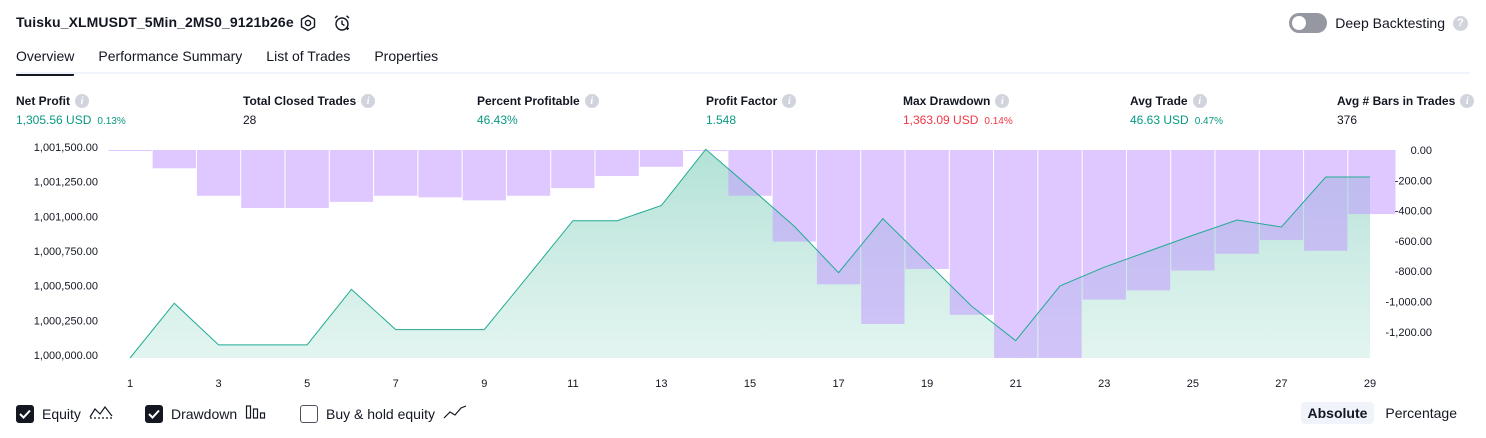  What do you see at coordinates (380, 413) in the screenshot?
I see `legend-label: Buy & hold equity` at bounding box center [380, 413].